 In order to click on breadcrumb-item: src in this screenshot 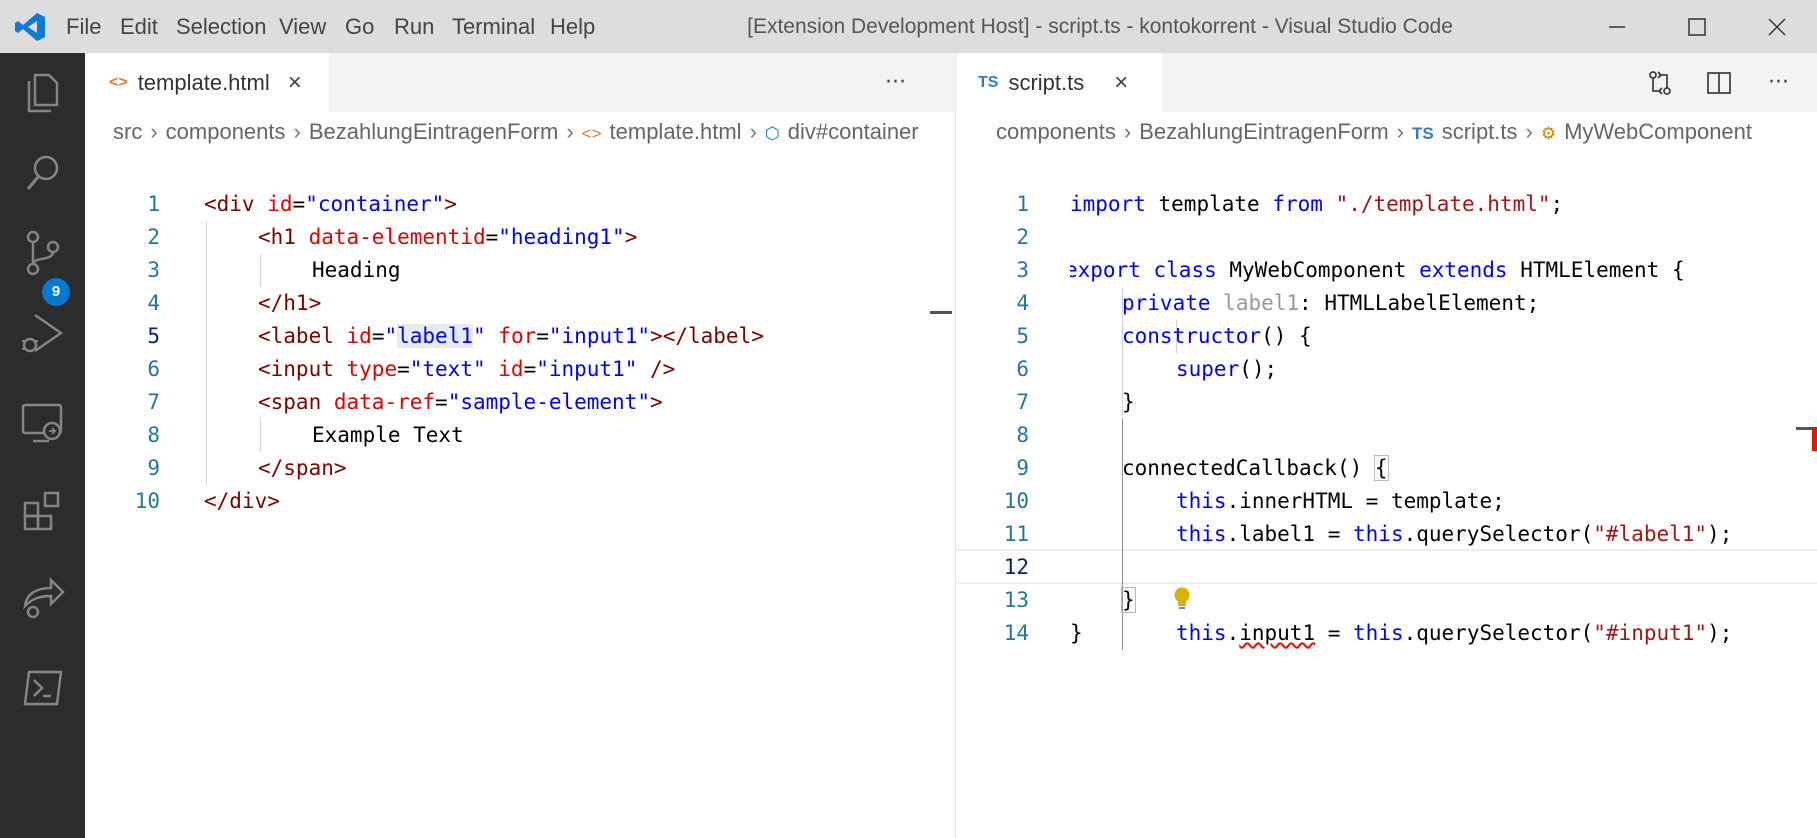, I will do `click(127, 132)`.